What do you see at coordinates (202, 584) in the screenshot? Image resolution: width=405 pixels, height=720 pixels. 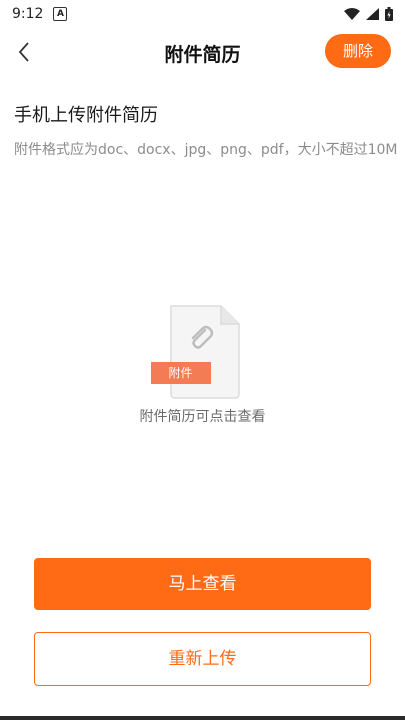 I see `view-button: 马上查看` at bounding box center [202, 584].